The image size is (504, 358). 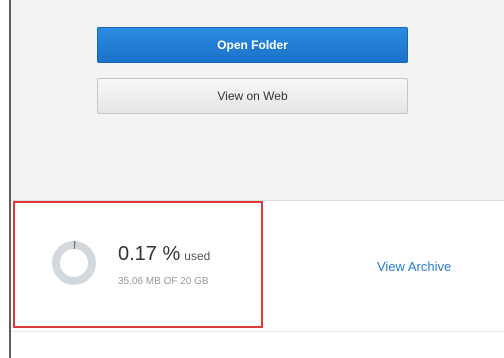 I want to click on usage-percent-suffix: used, so click(x=197, y=256).